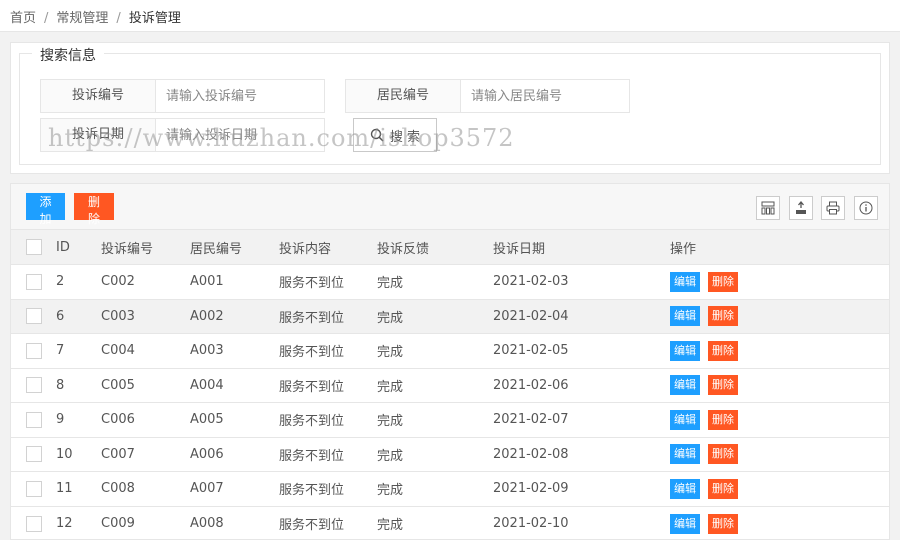 The height and width of the screenshot is (540, 900). Describe the element at coordinates (207, 454) in the screenshot. I see `cell-resident-code: A006` at that location.